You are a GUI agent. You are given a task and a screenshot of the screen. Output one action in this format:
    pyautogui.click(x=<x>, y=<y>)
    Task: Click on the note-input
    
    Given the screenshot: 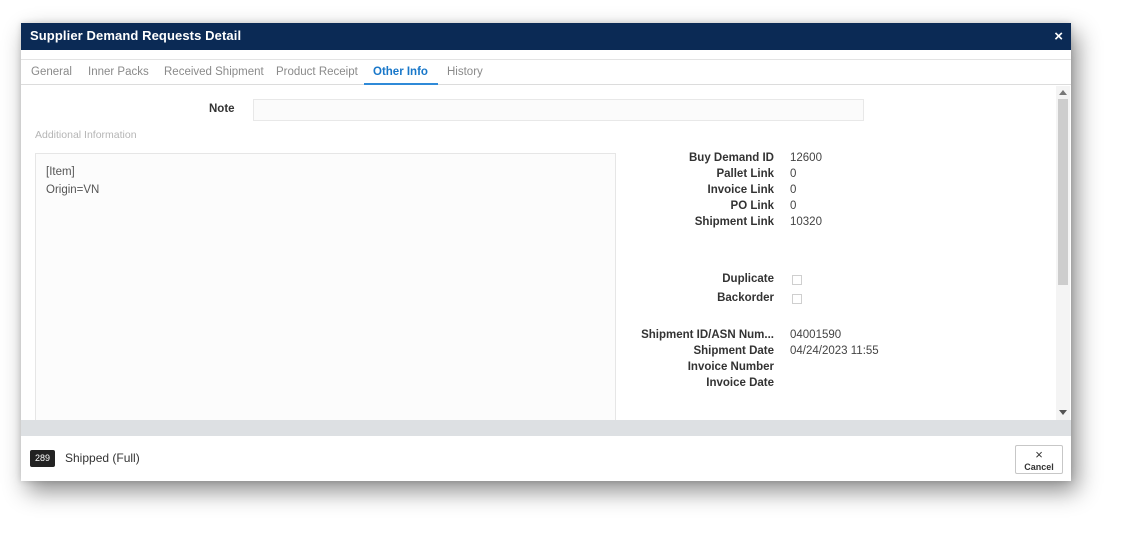 What is the action you would take?
    pyautogui.click(x=558, y=110)
    